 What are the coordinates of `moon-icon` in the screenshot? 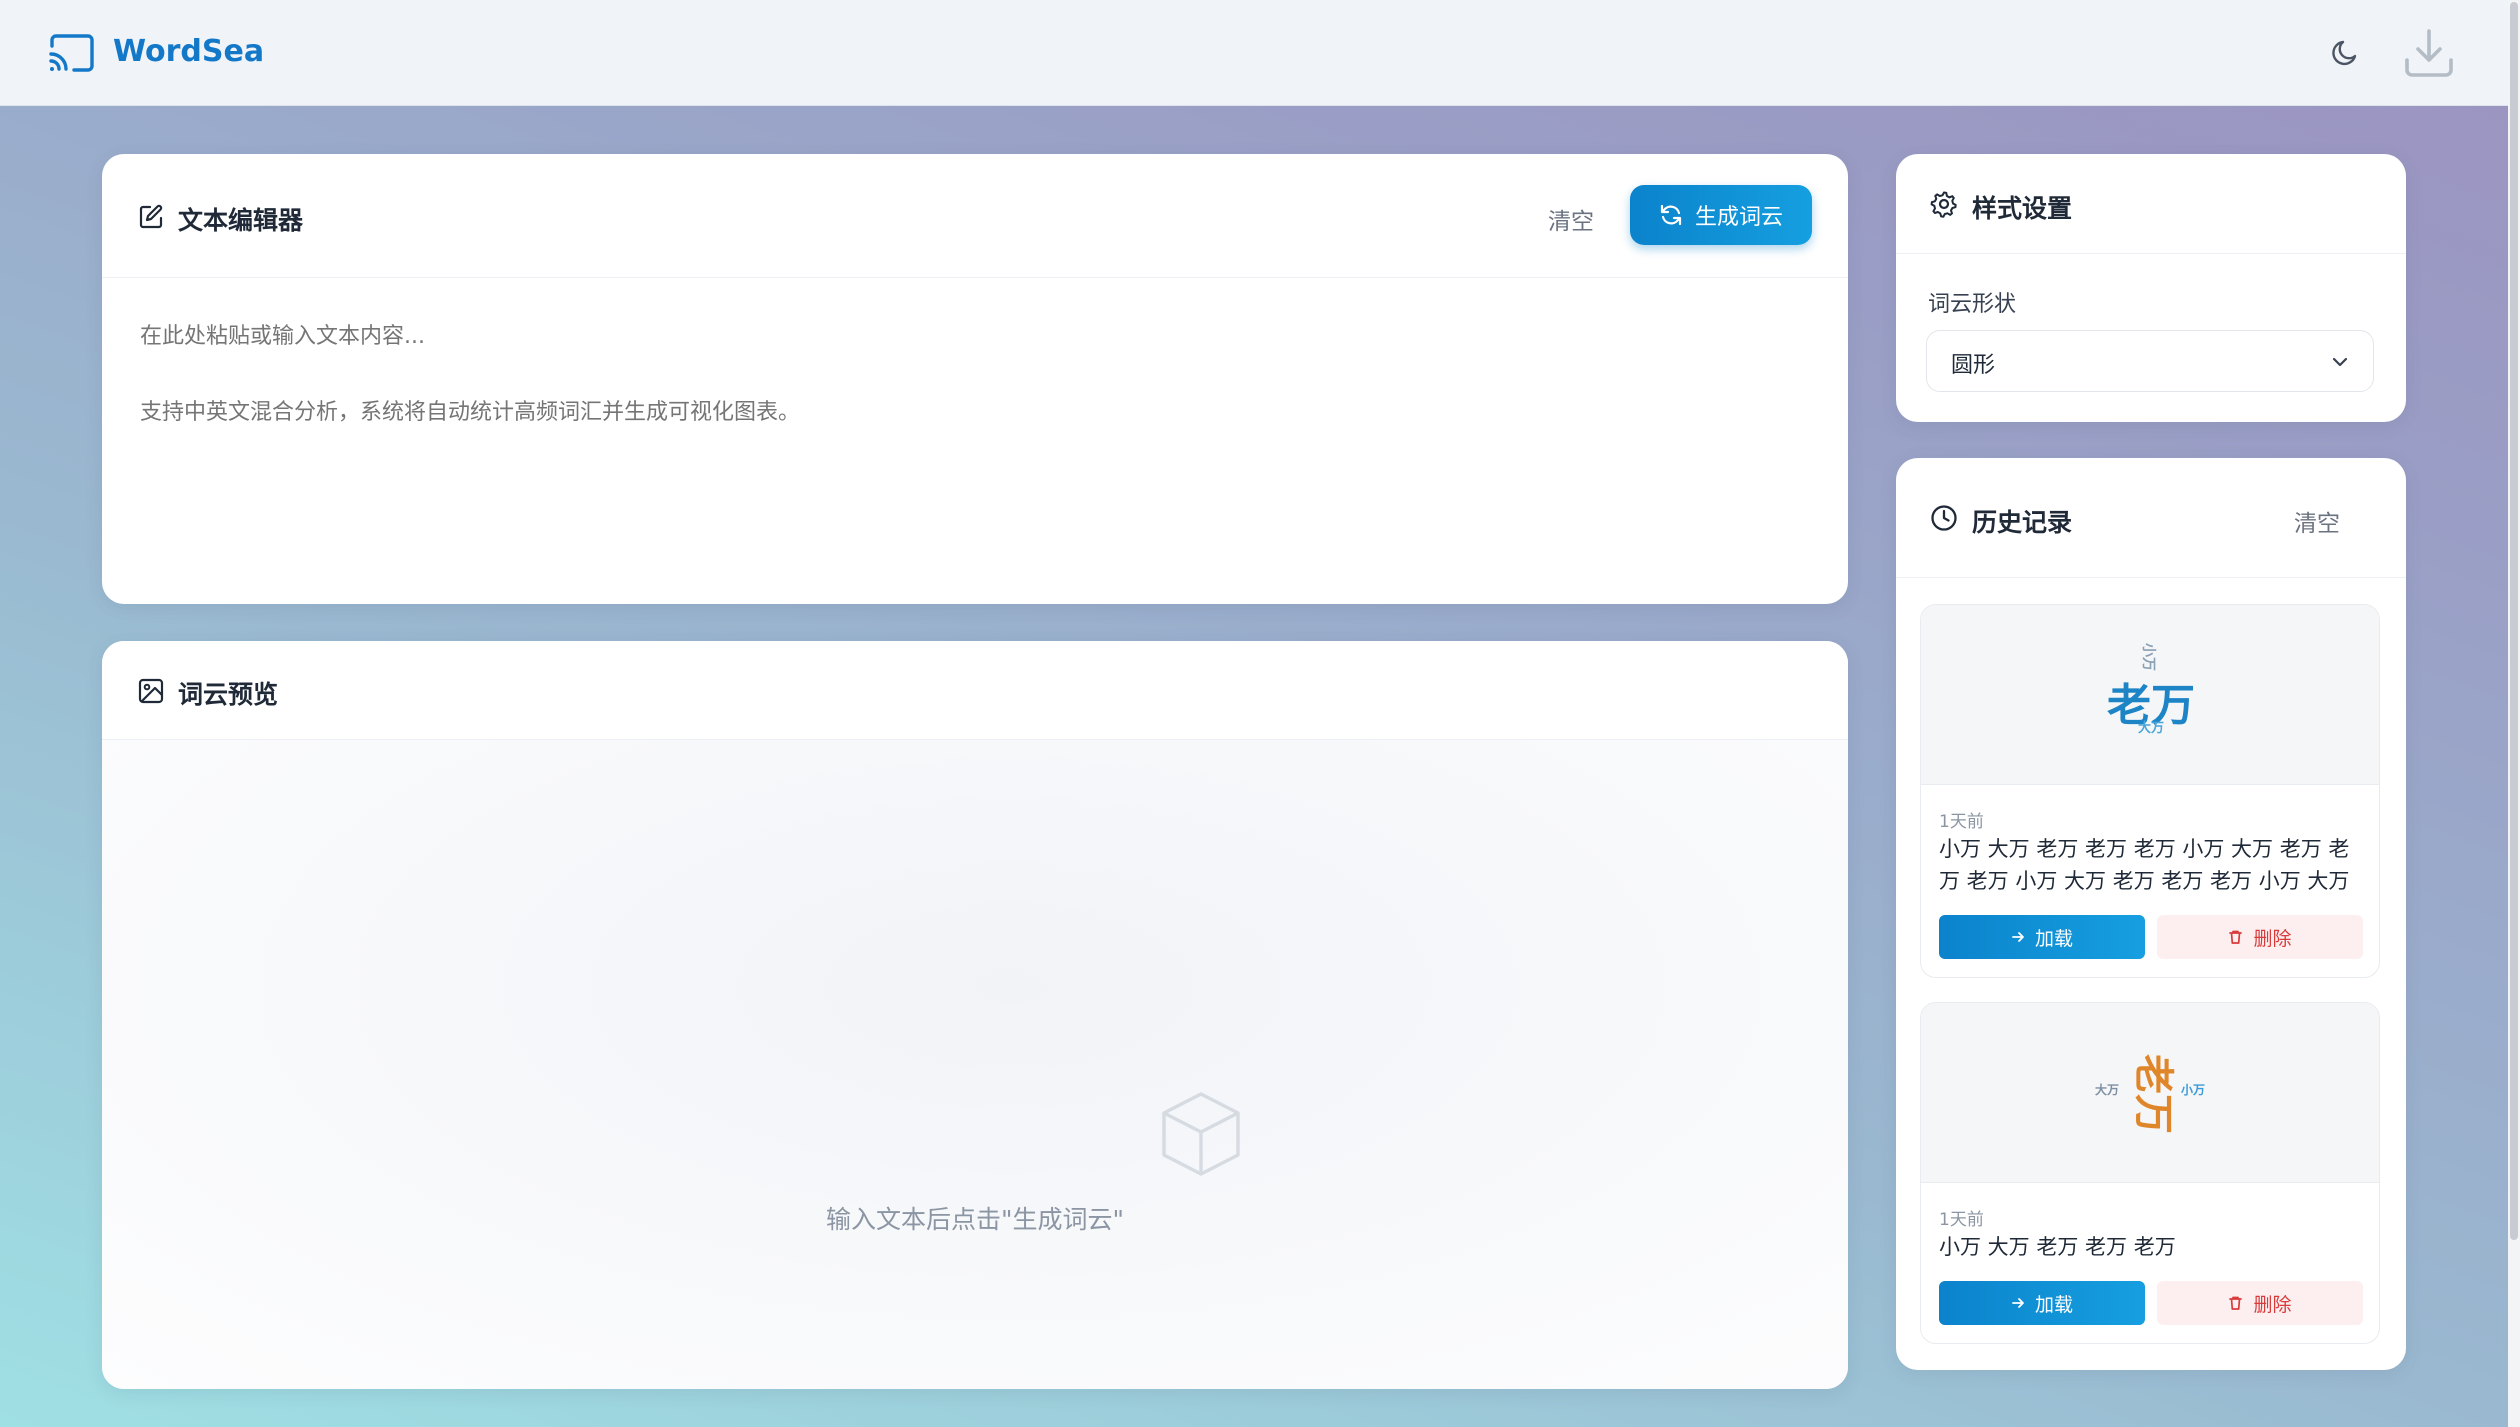 It's located at (2346, 52).